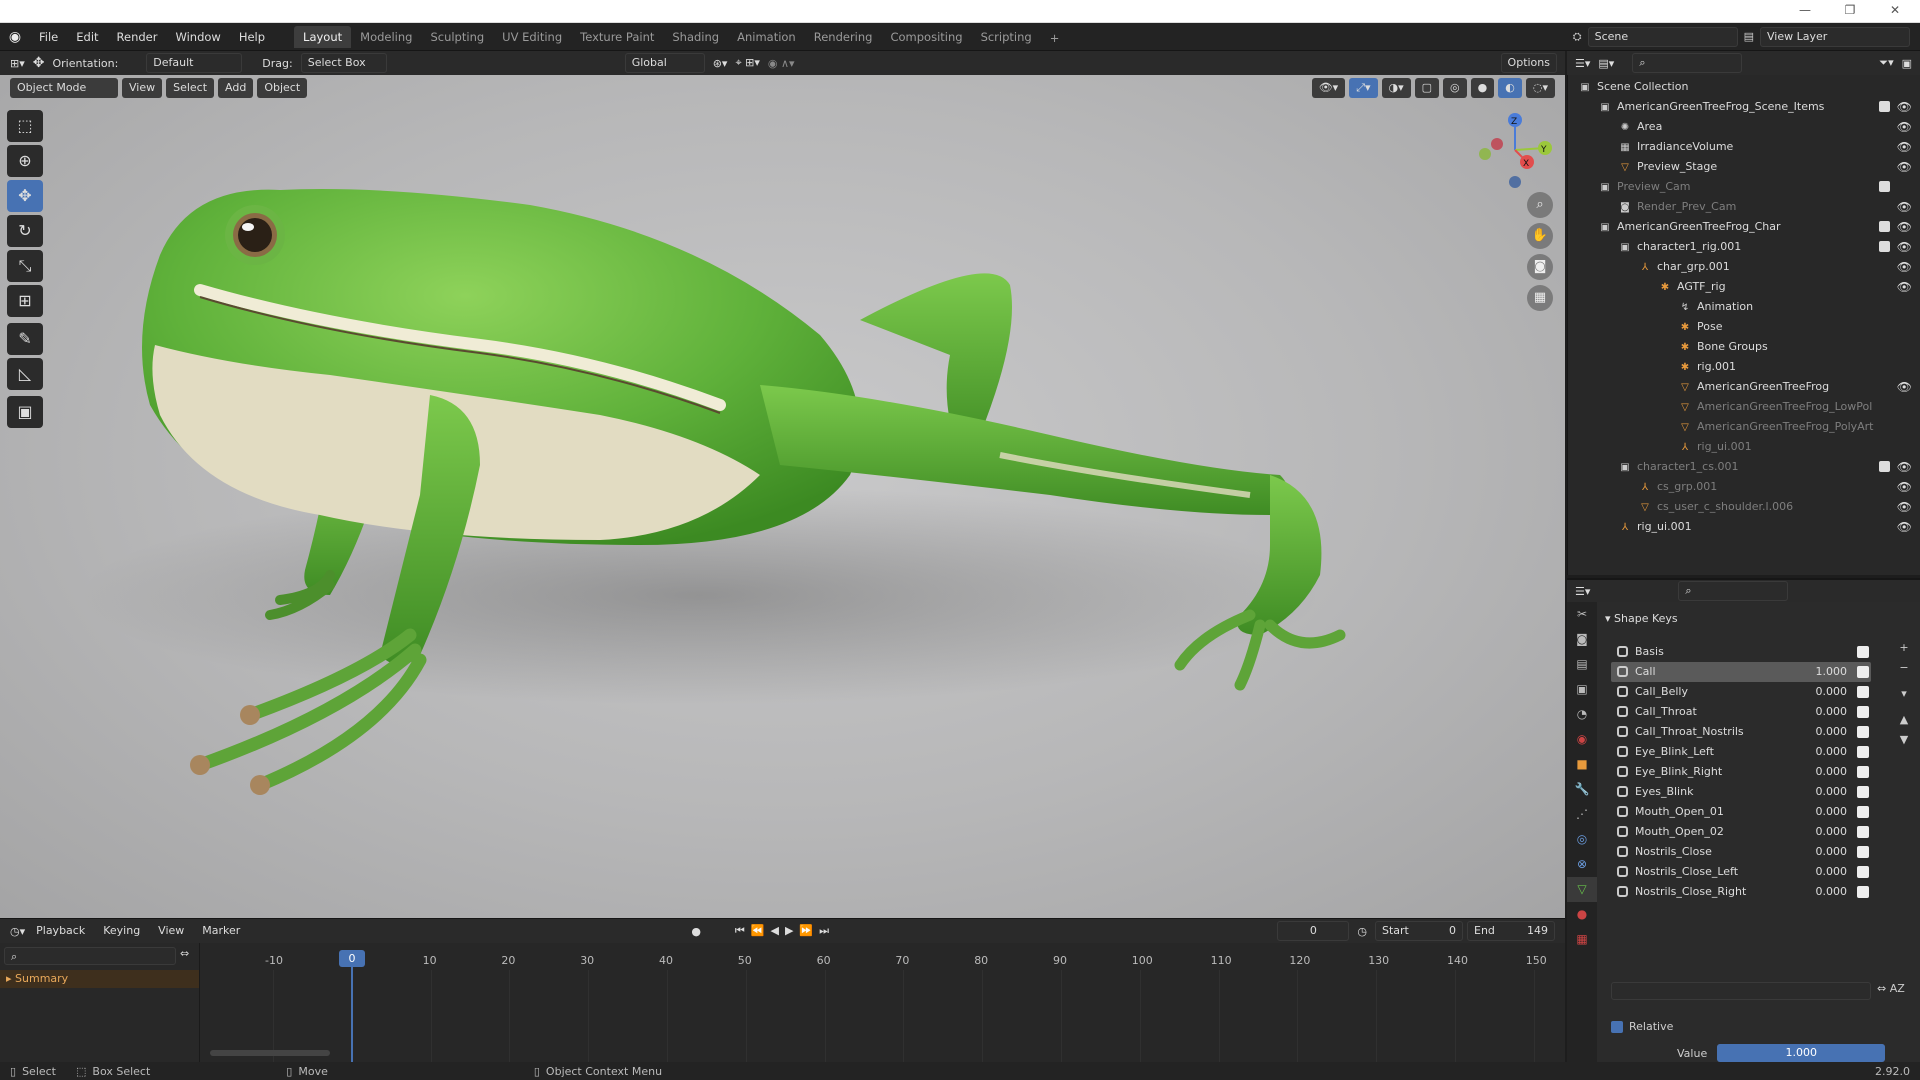 This screenshot has height=1080, width=1920. Describe the element at coordinates (1642, 1026) in the screenshot. I see `relative-checkbox-row: Relative` at that location.